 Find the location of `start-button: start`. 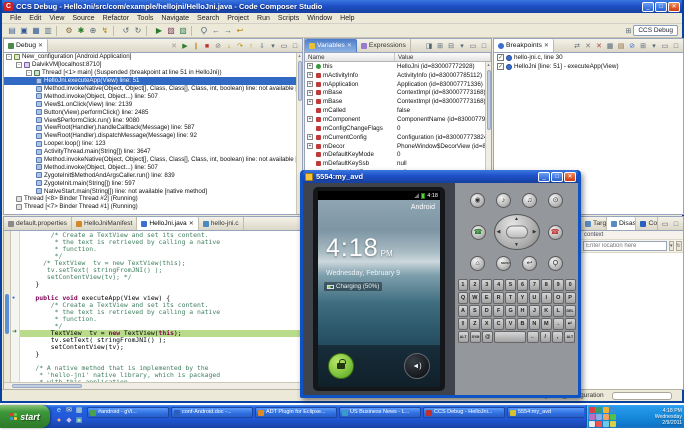

start-button: start is located at coordinates (25, 416).